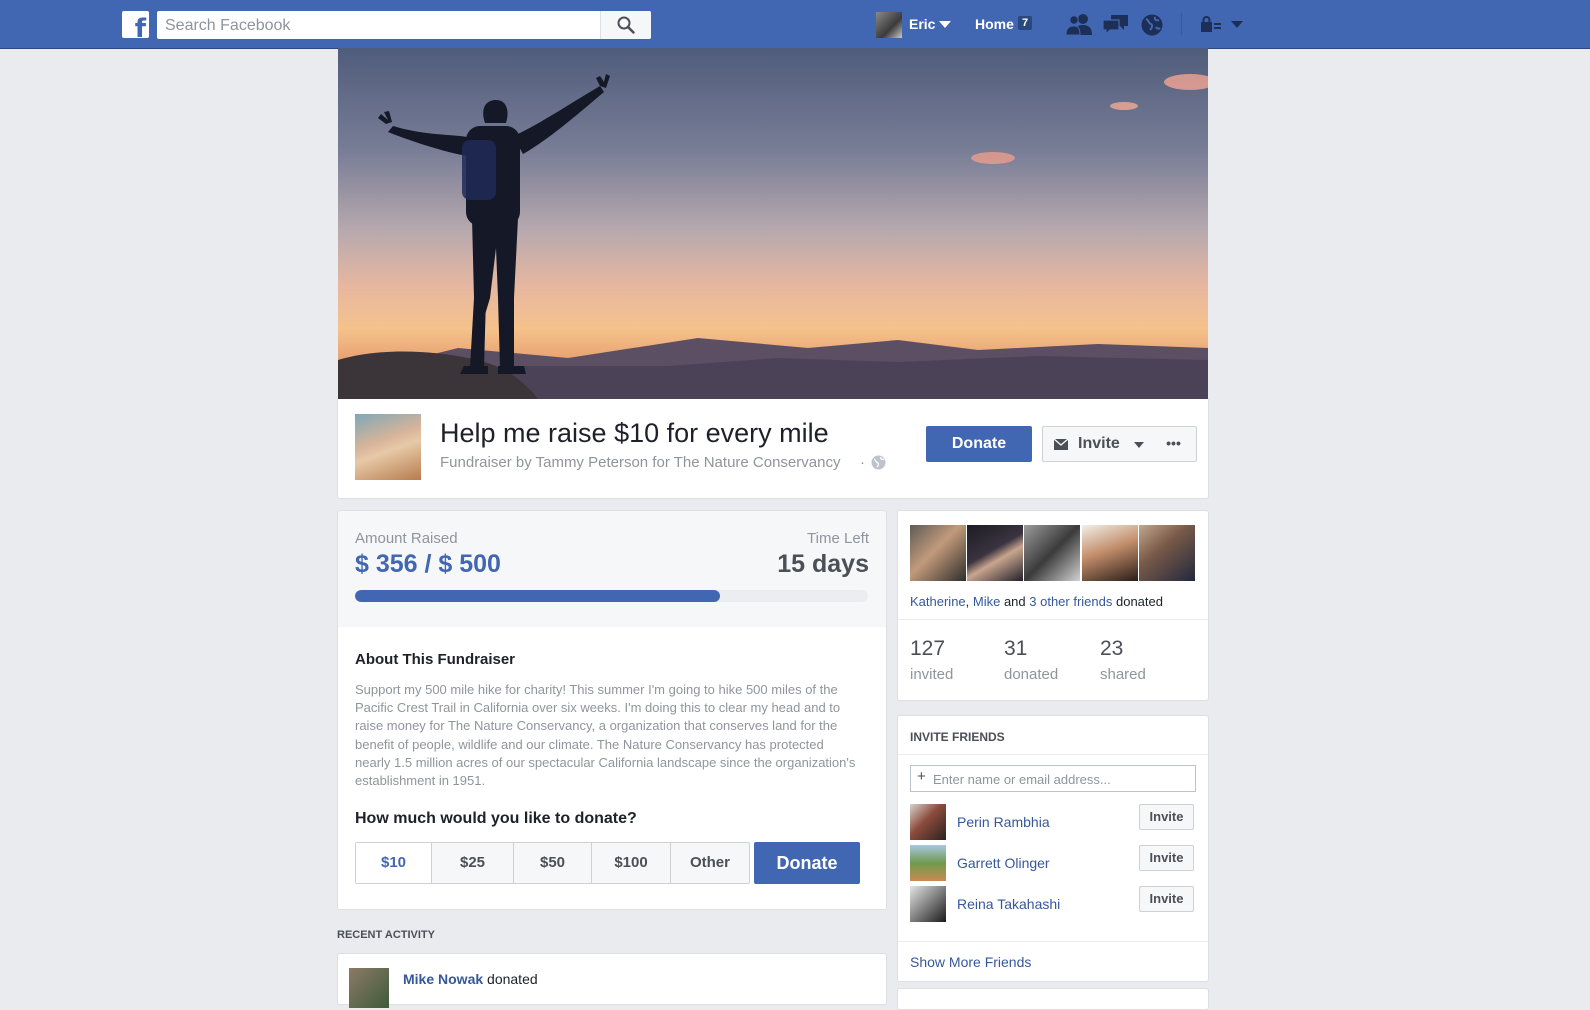 The height and width of the screenshot is (1010, 1590). I want to click on envelope-icon, so click(1061, 444).